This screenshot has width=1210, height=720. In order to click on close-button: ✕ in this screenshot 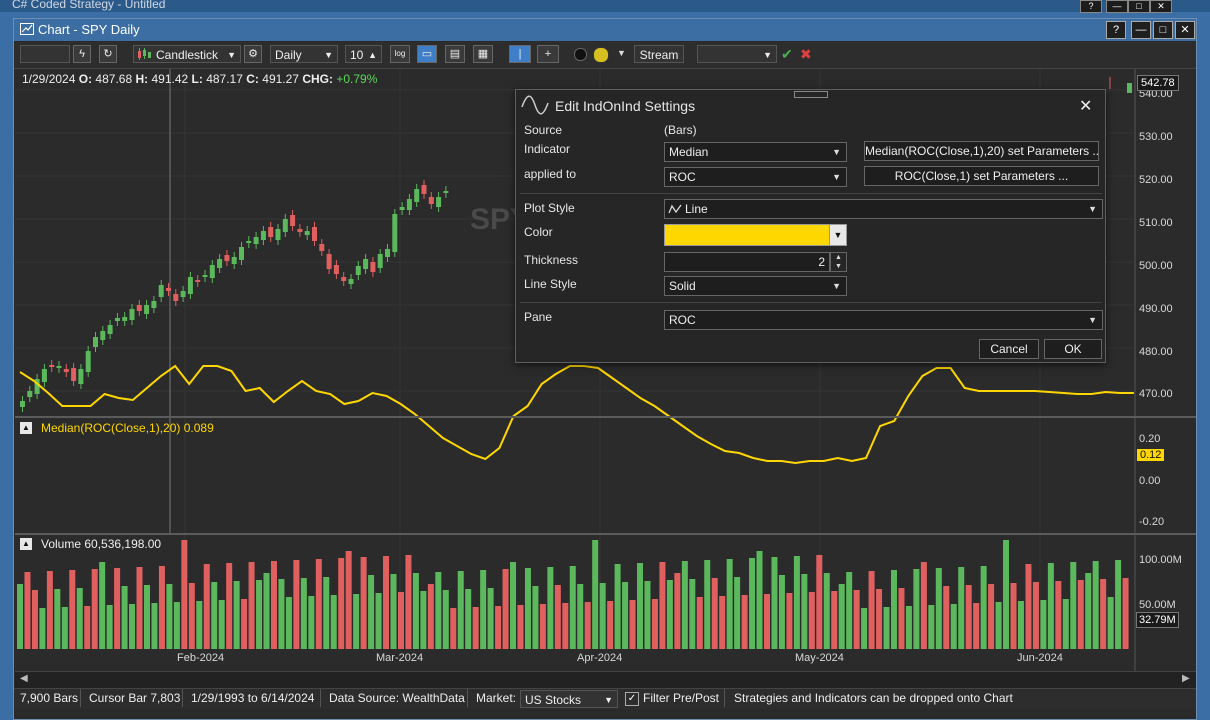, I will do `click(1185, 30)`.